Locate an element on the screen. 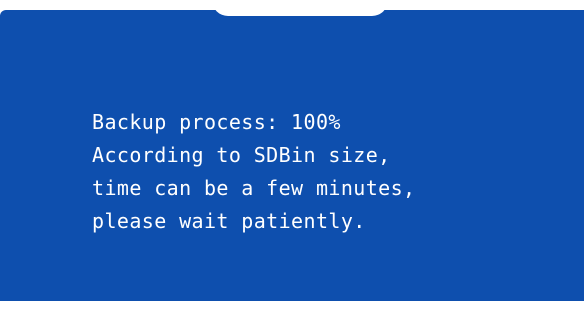 Image resolution: width=584 pixels, height=327 pixels. backup-wait-line: please wait patiently. is located at coordinates (229, 221).